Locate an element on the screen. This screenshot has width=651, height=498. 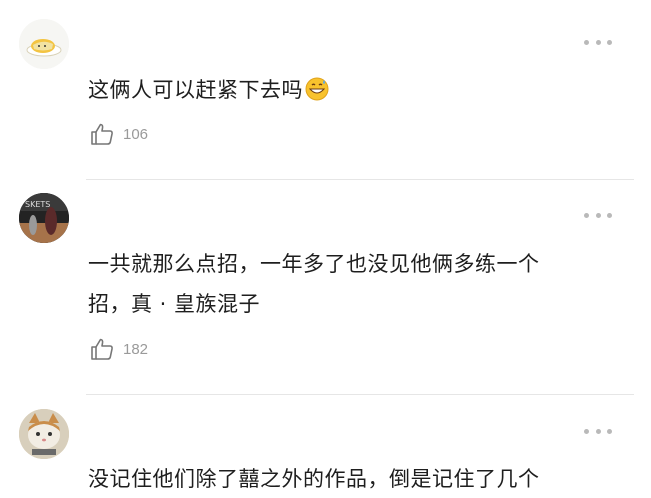
comment-text-line: 招，真 · 皇族混子 is located at coordinates (174, 304).